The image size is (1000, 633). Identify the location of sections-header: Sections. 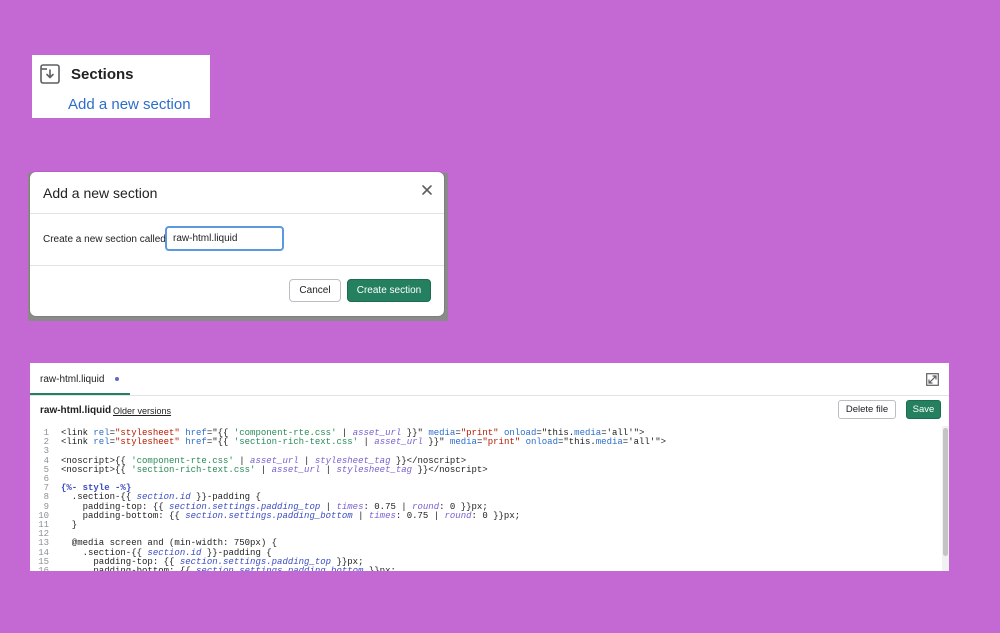
(87, 74).